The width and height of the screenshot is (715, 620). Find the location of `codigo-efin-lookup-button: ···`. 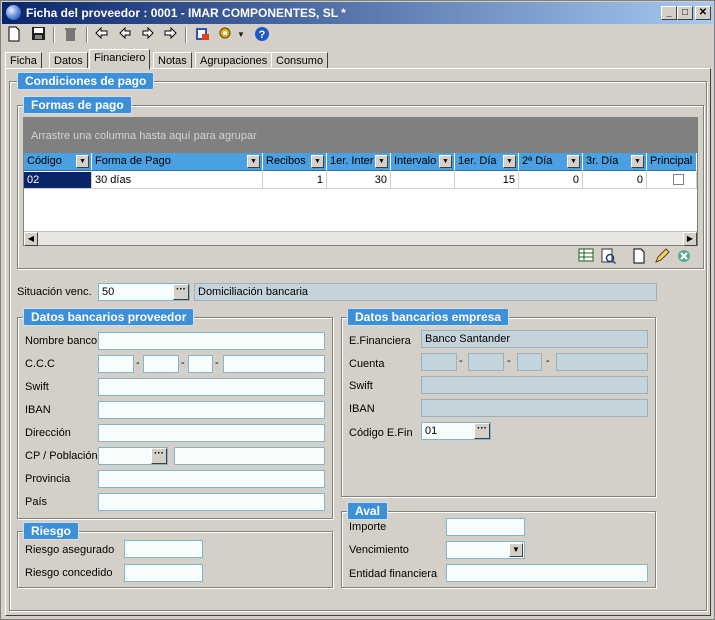

codigo-efin-lookup-button: ··· is located at coordinates (482, 431).